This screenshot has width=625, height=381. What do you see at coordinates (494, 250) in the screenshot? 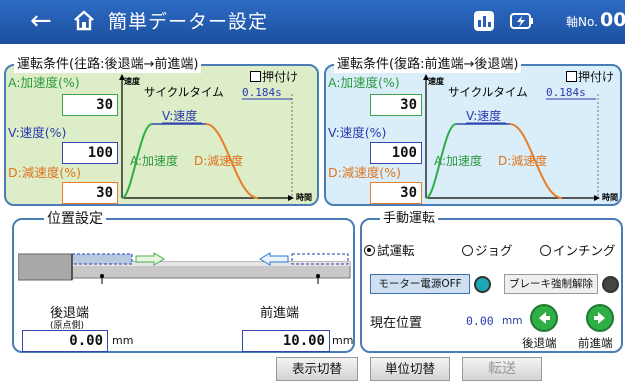
I see `mode-label: ジョグ` at bounding box center [494, 250].